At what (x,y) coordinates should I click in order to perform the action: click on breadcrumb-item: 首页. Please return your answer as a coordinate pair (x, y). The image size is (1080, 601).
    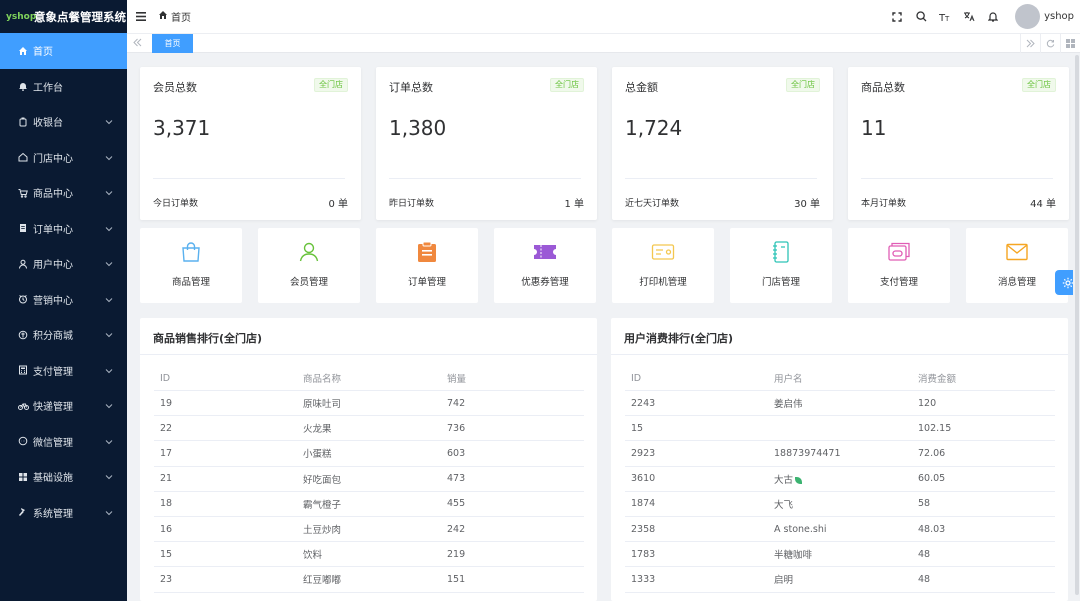
    Looking at the image, I should click on (181, 16).